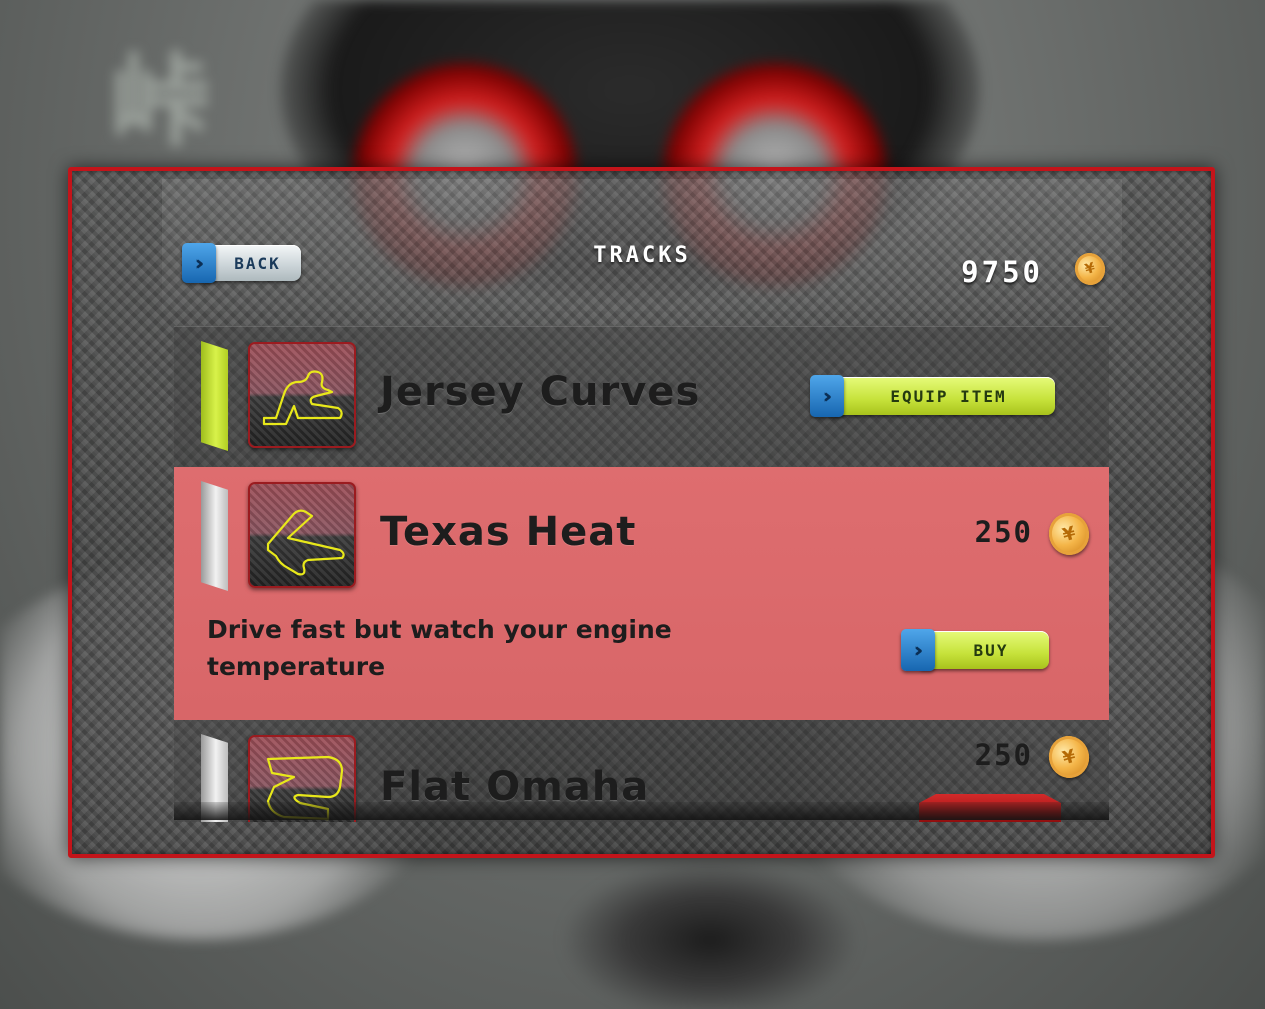  Describe the element at coordinates (540, 392) in the screenshot. I see `track-name: Jersey Curves` at that location.